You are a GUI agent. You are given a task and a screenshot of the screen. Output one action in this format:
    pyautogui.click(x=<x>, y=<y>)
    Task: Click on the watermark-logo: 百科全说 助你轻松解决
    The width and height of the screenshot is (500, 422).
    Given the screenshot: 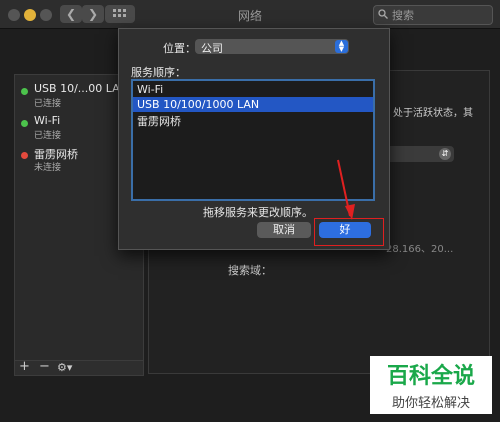 What is the action you would take?
    pyautogui.click(x=431, y=385)
    